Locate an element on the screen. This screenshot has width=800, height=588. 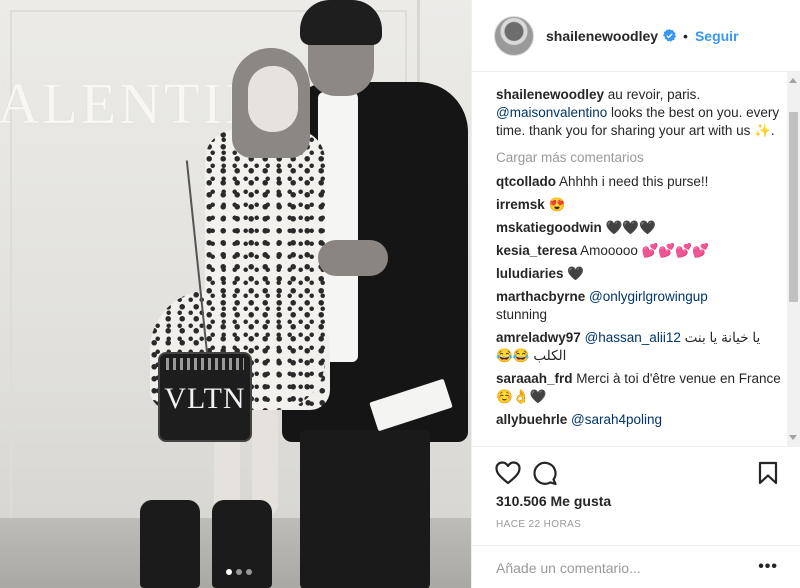
comment-username: qtcollado is located at coordinates (526, 181).